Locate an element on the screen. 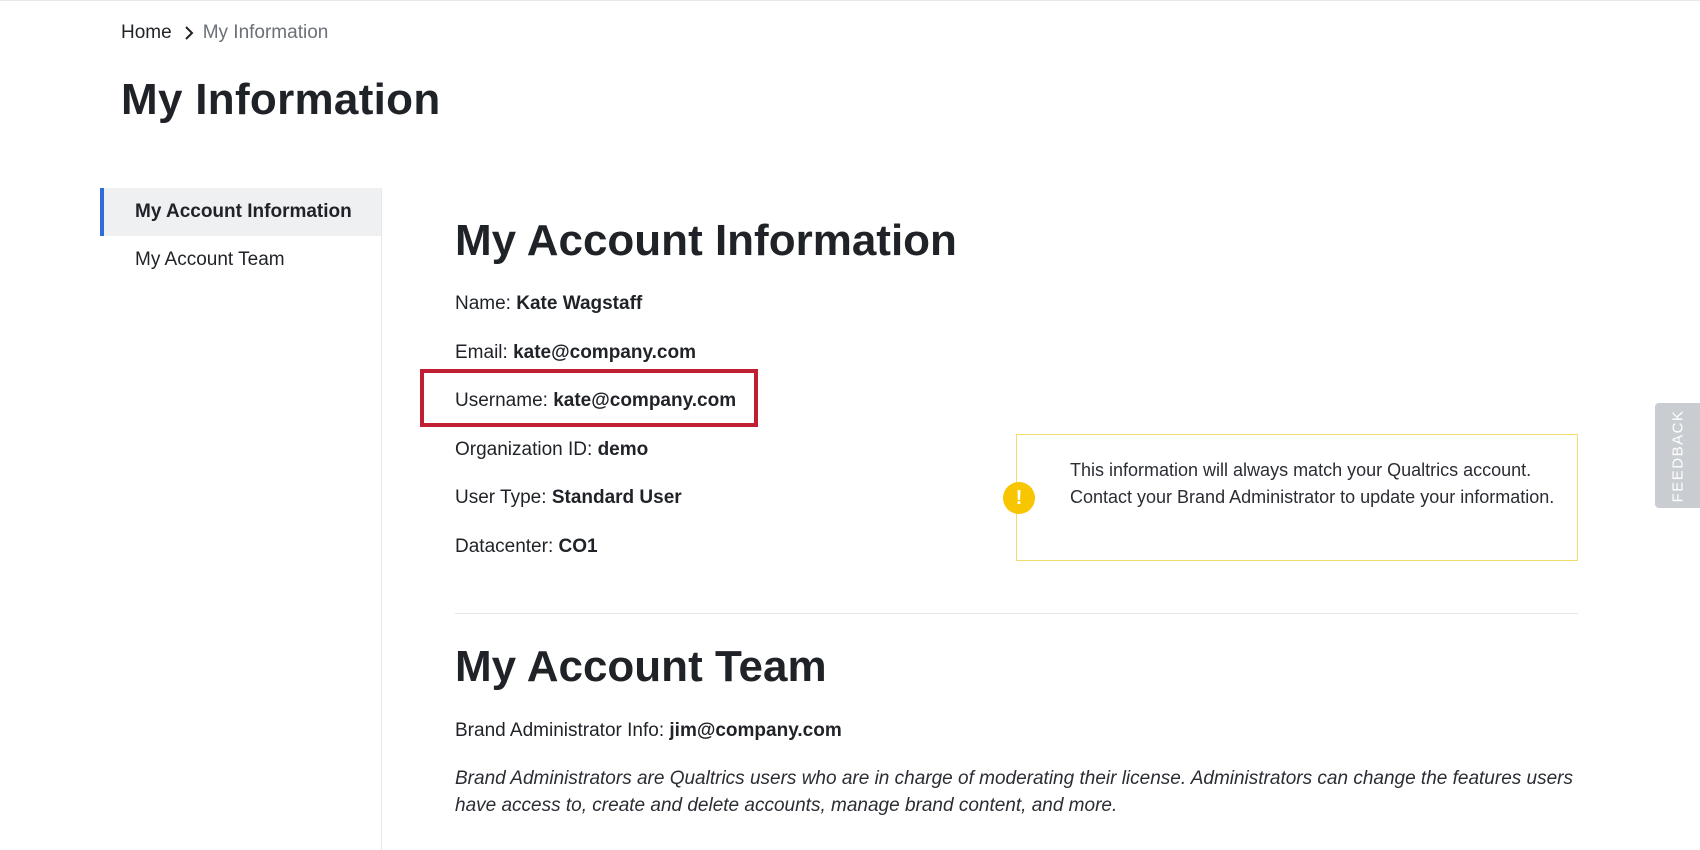 This screenshot has width=1700, height=850. breadcrumb-home-link: Home is located at coordinates (146, 33).